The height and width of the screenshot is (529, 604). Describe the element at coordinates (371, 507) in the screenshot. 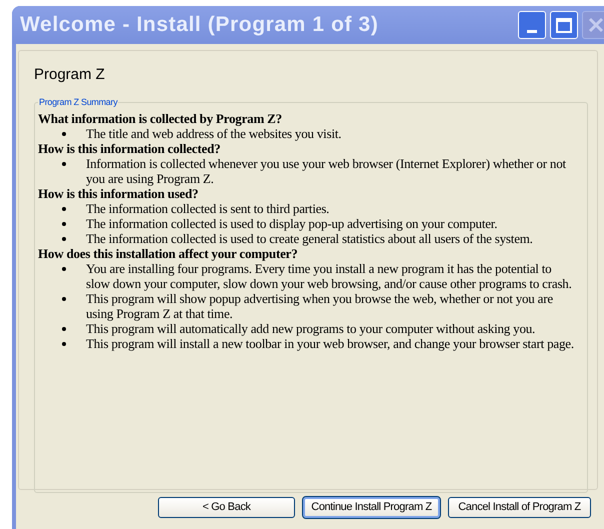

I see `dialog-button: Continue Install Program Z` at that location.